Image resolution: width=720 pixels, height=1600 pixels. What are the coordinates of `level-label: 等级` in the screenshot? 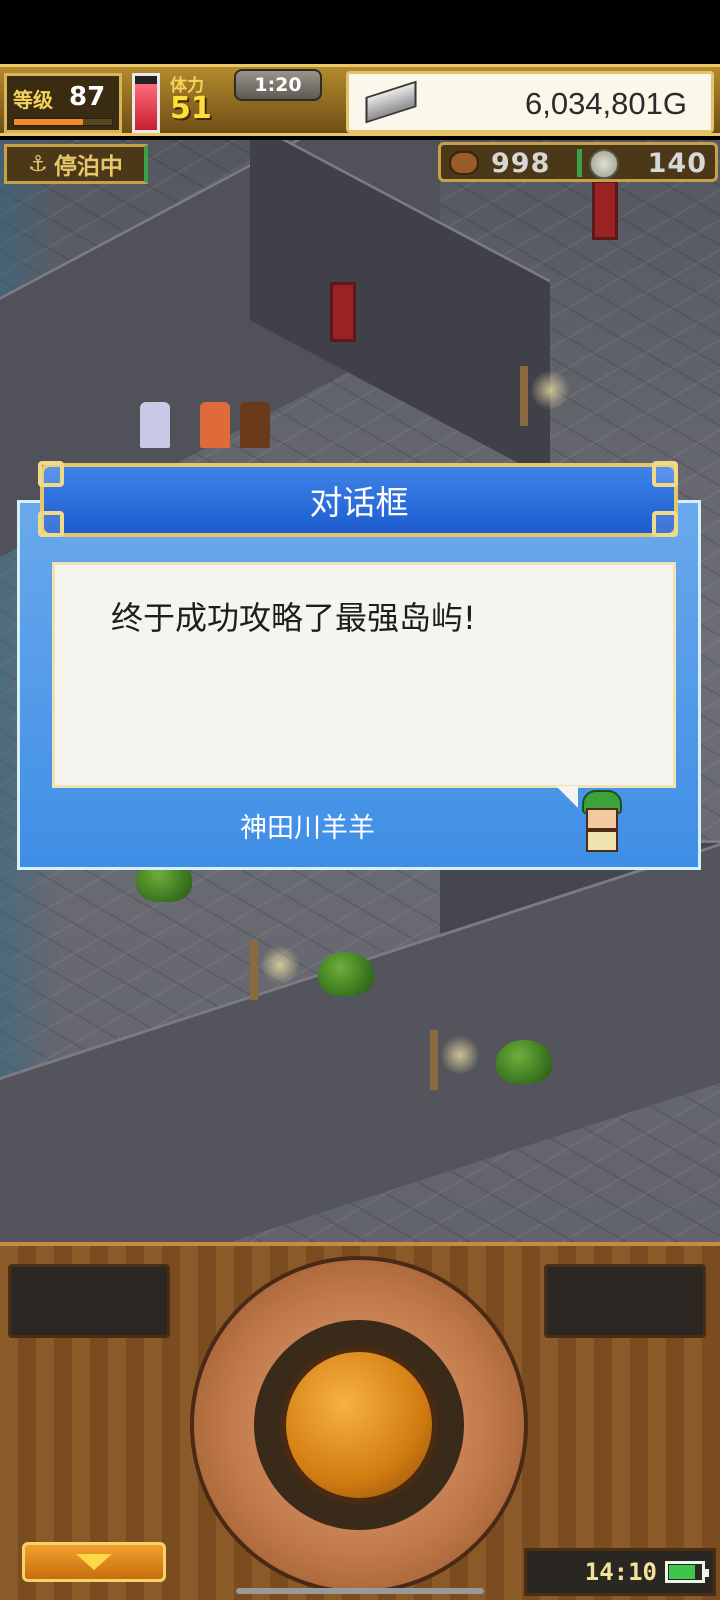 It's located at (33, 100).